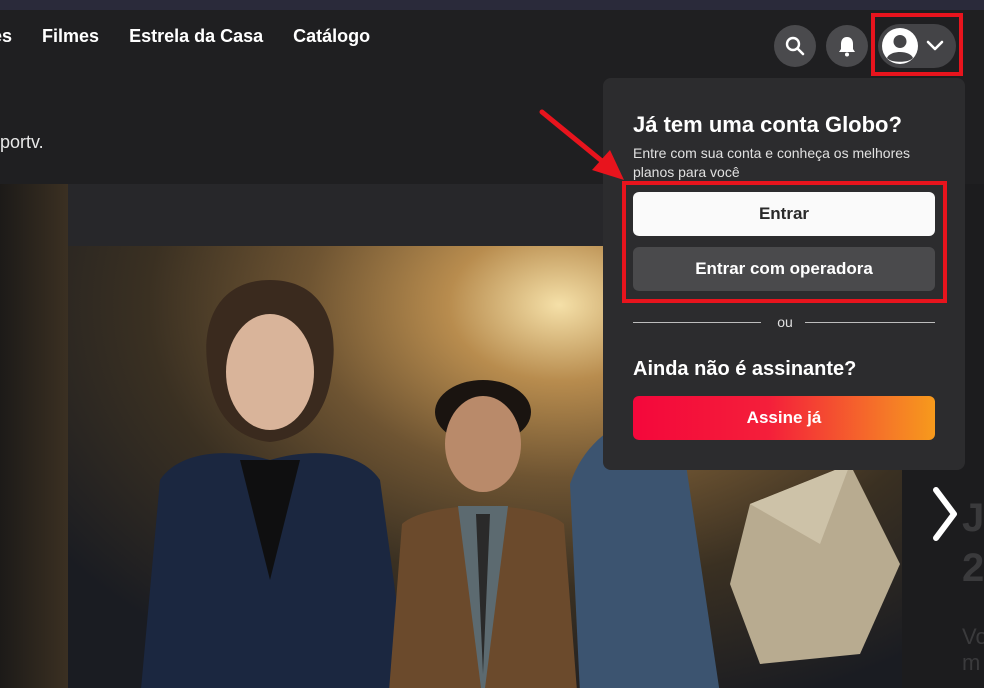 This screenshot has width=984, height=688. I want to click on window-top-strip, so click(492, 5).